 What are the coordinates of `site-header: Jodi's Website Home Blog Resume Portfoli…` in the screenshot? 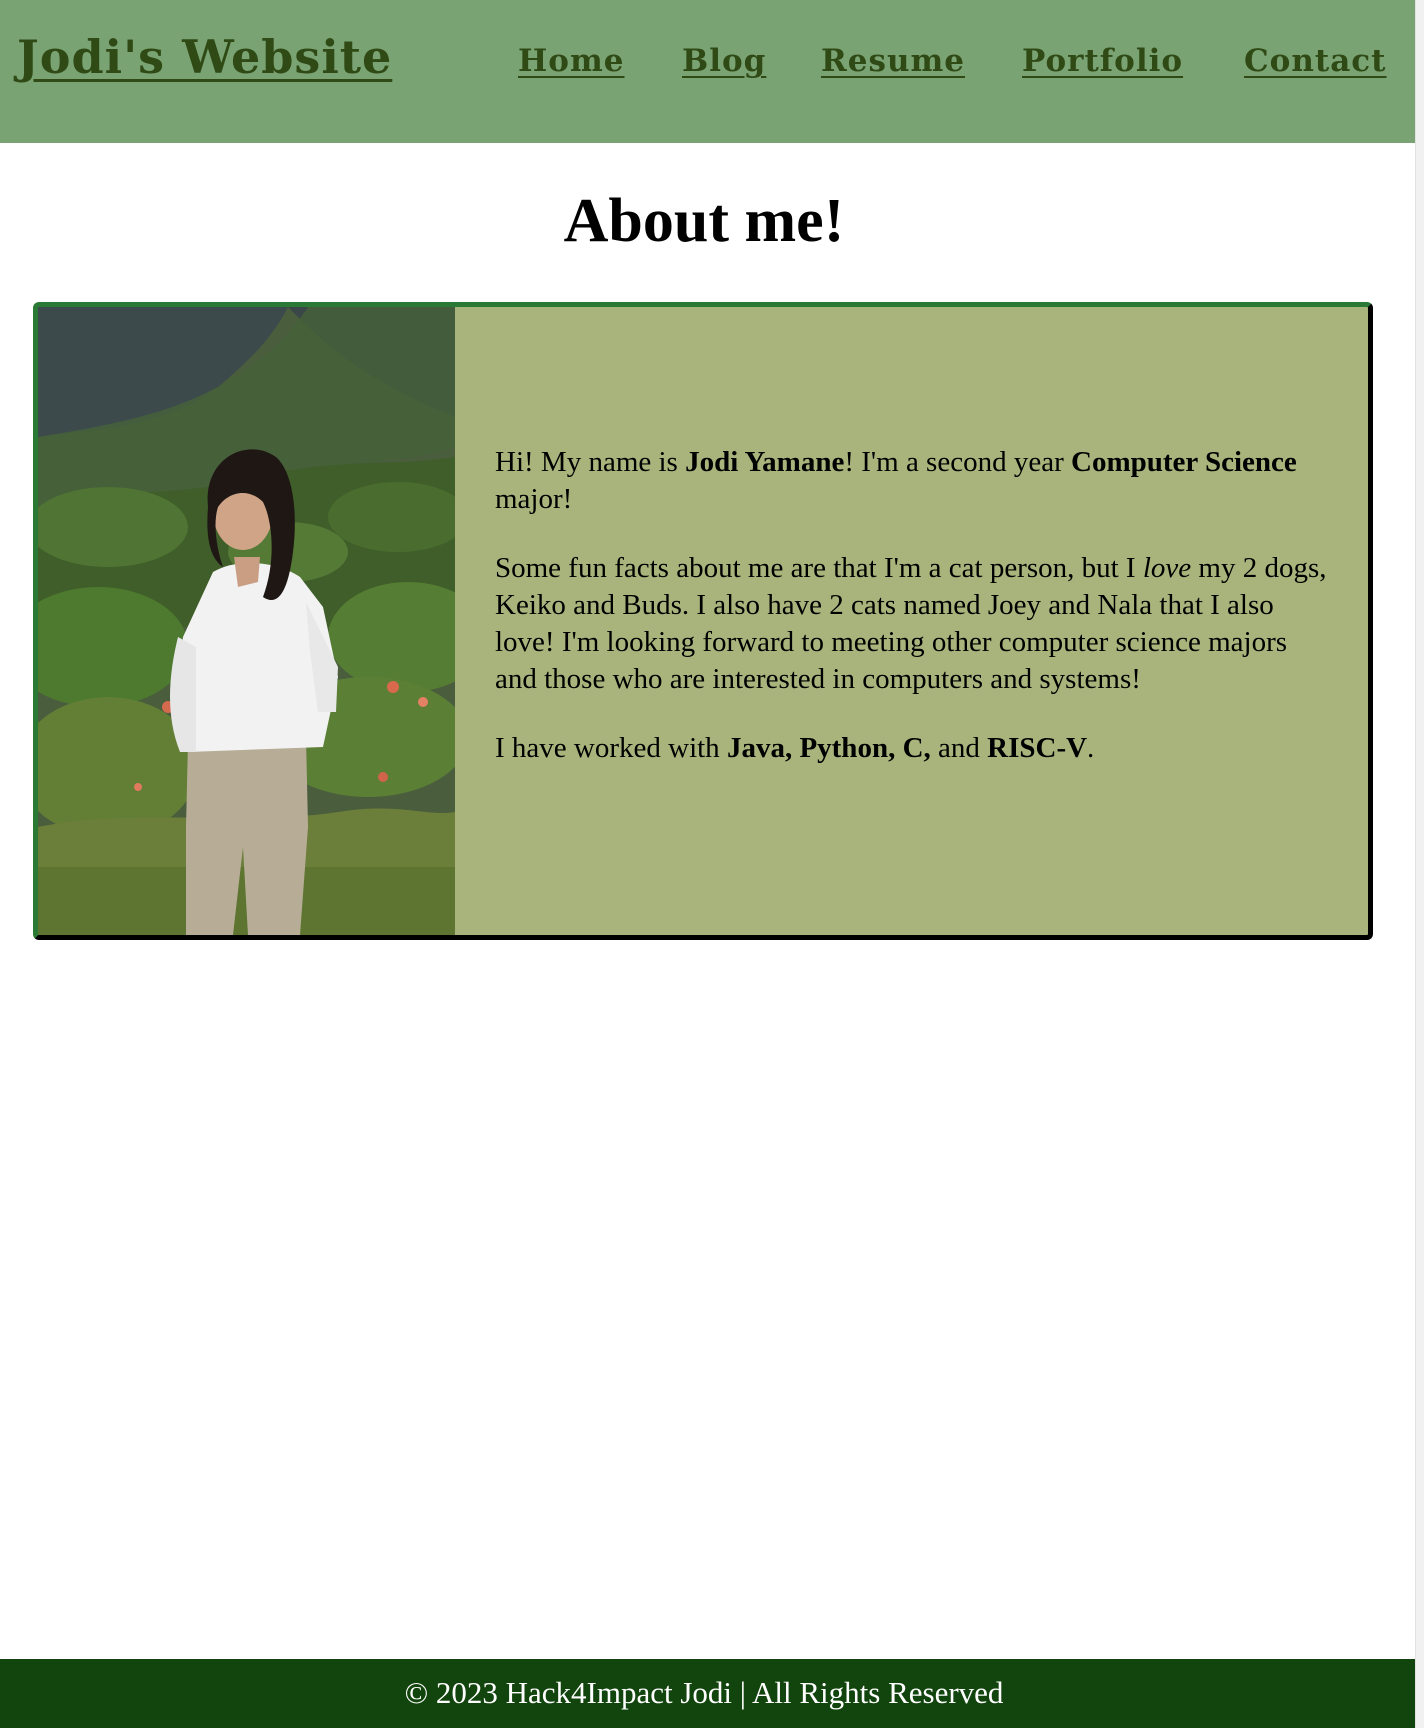 It's located at (707, 71).